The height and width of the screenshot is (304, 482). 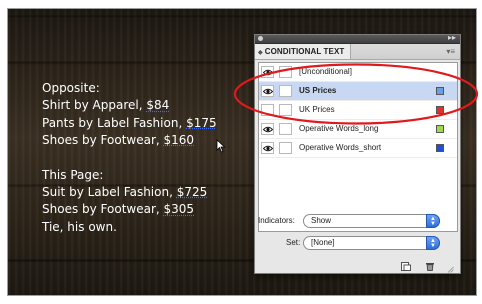 What do you see at coordinates (192, 192) in the screenshot?
I see `price-text: $725` at bounding box center [192, 192].